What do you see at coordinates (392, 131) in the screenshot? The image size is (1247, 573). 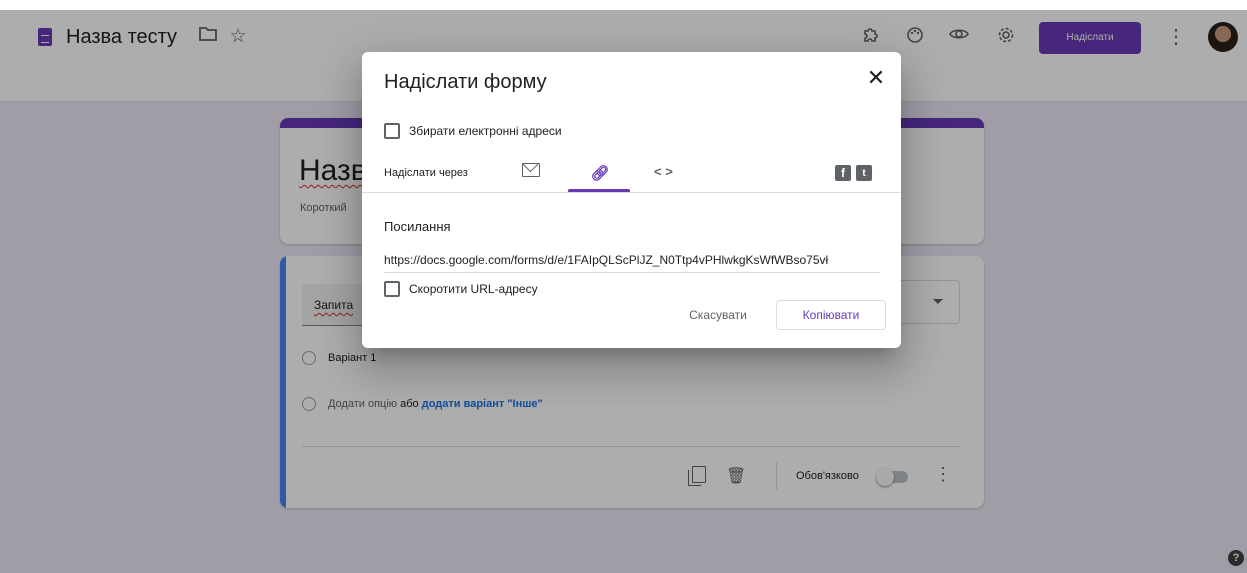 I see `collect-emails-checkbox` at bounding box center [392, 131].